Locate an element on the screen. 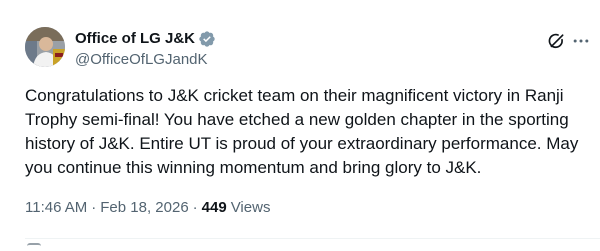 The image size is (600, 251). author-name-row: Office of LG J&K is located at coordinates (145, 39).